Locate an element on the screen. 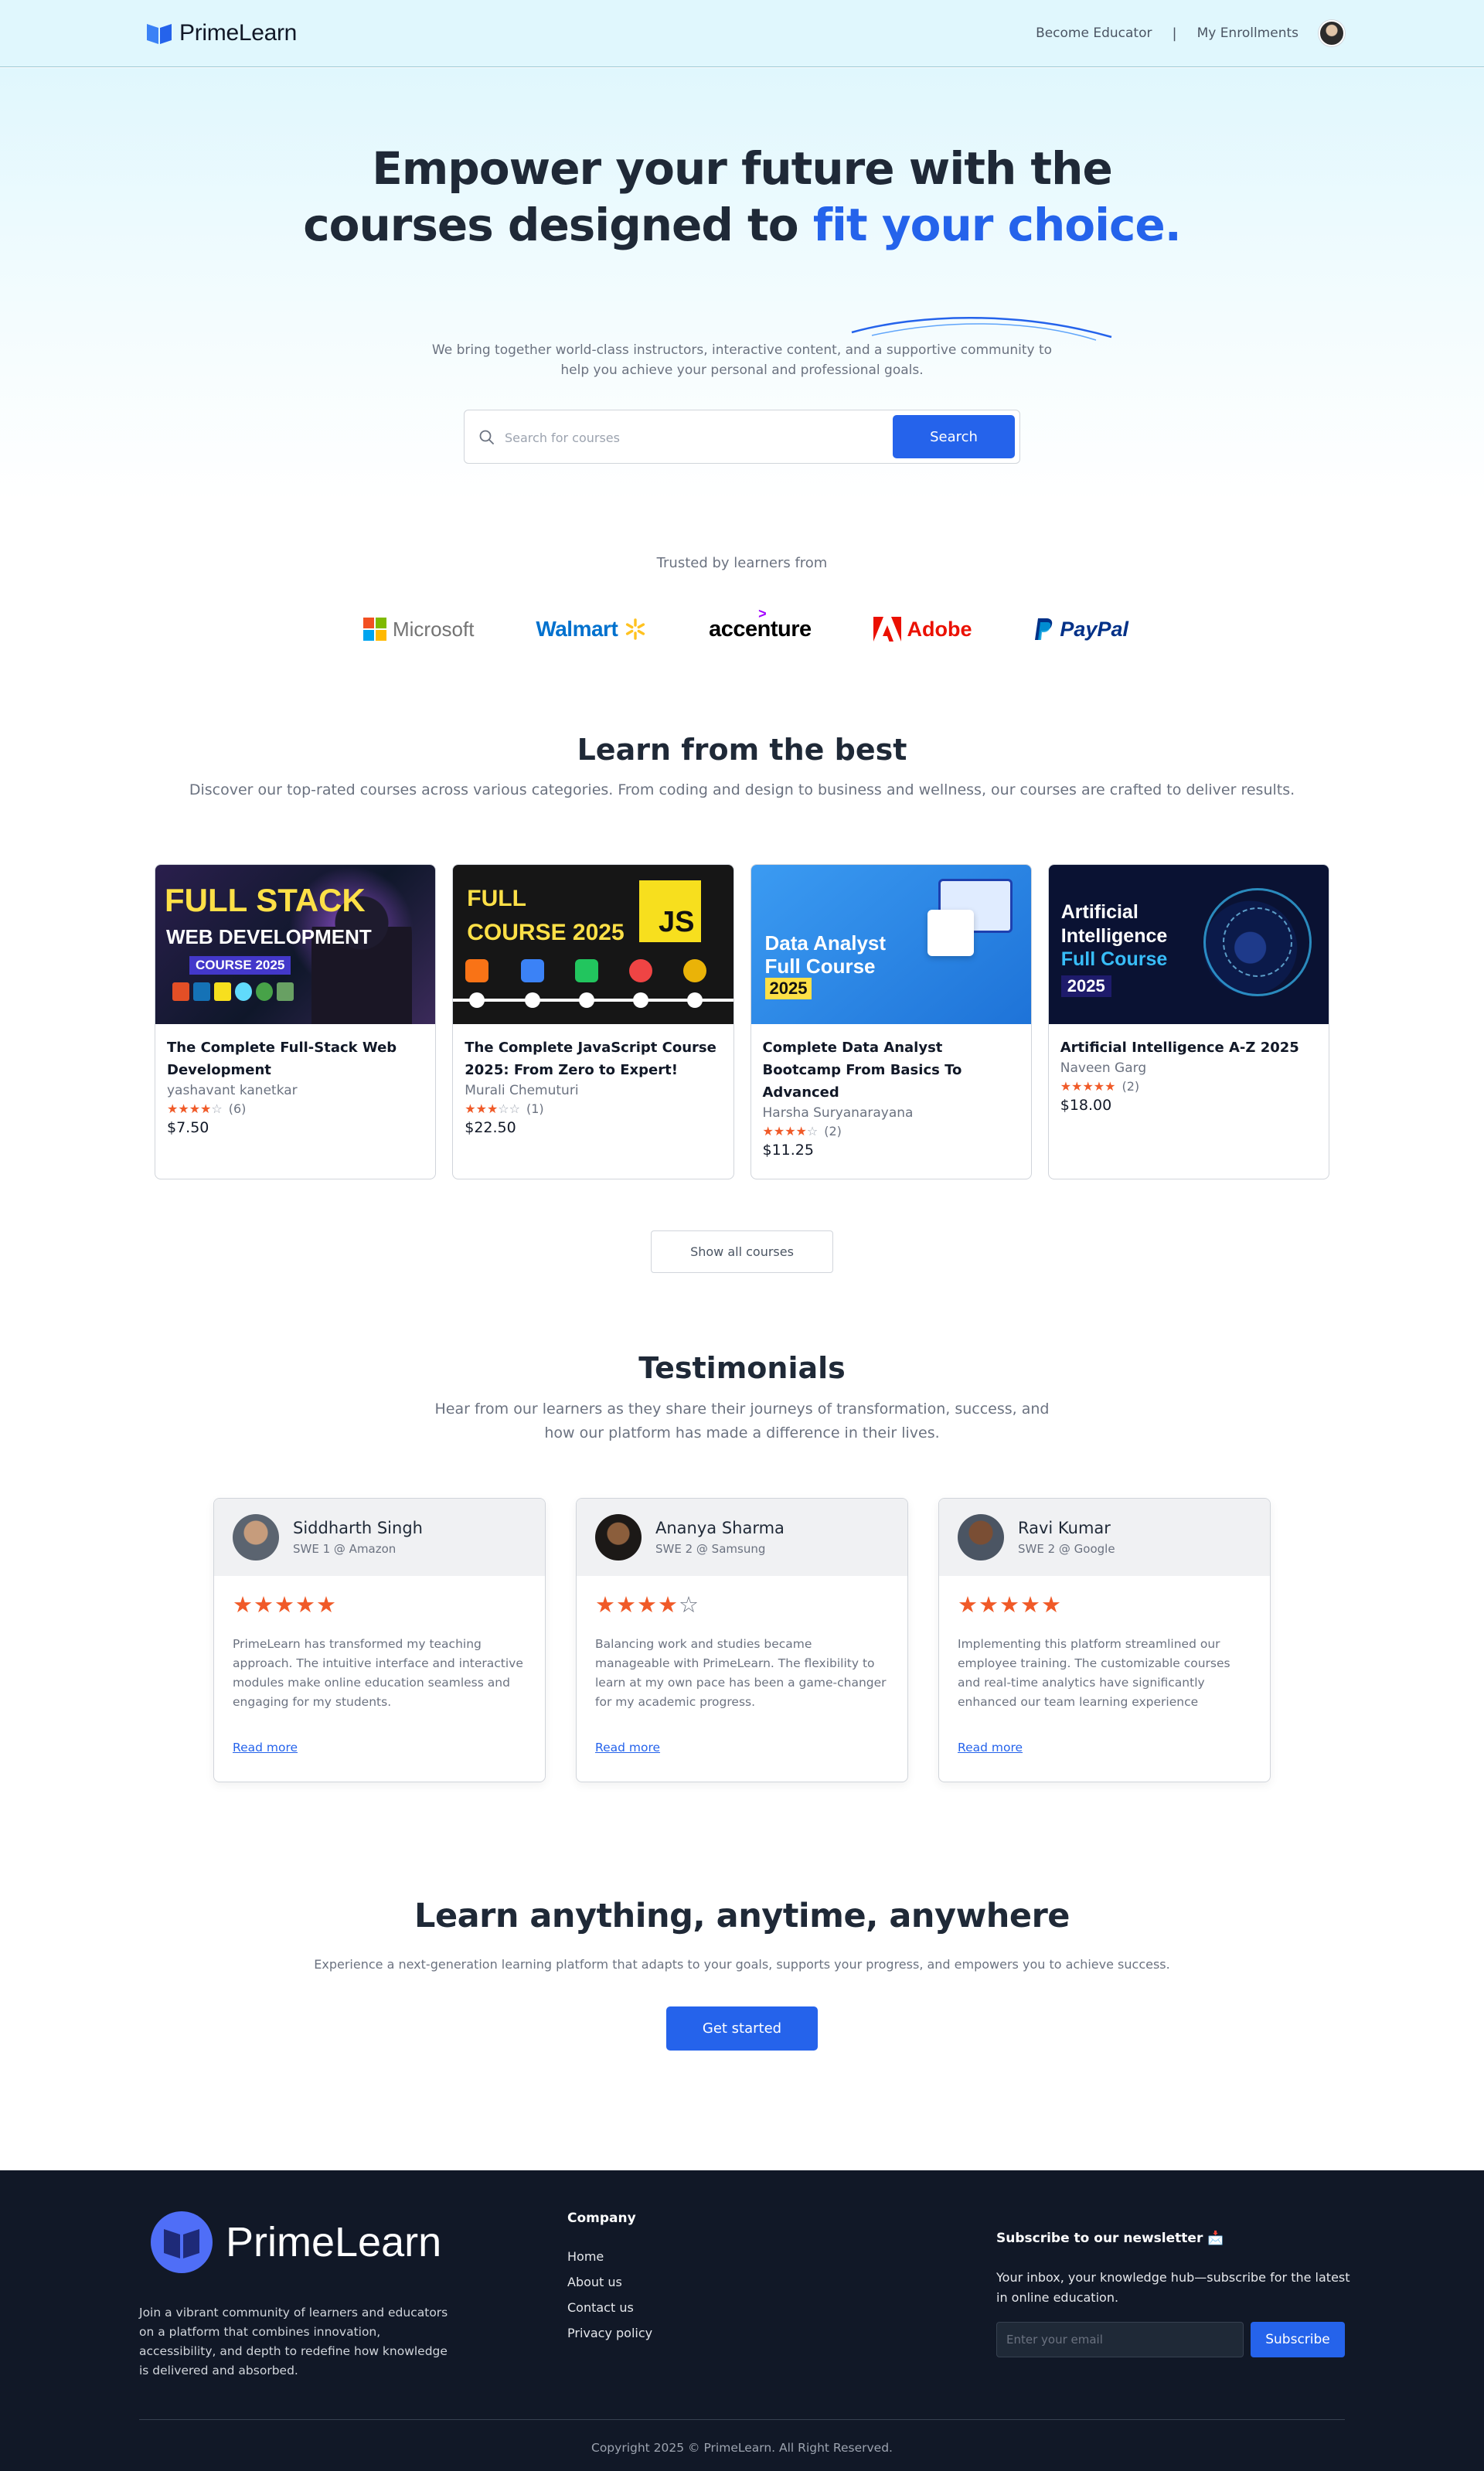  thumbnail-text: Artificial Intelligence is located at coordinates (1114, 924).